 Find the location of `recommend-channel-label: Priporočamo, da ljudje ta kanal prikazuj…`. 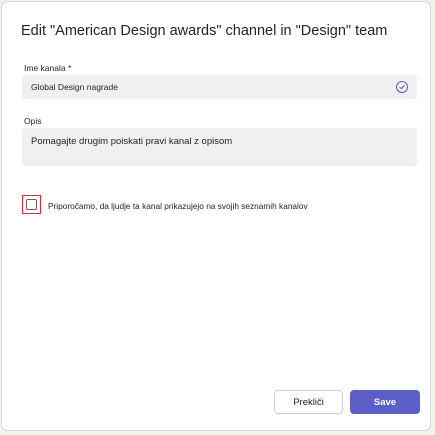

recommend-channel-label: Priporočamo, da ljudje ta kanal prikazuj… is located at coordinates (178, 206).